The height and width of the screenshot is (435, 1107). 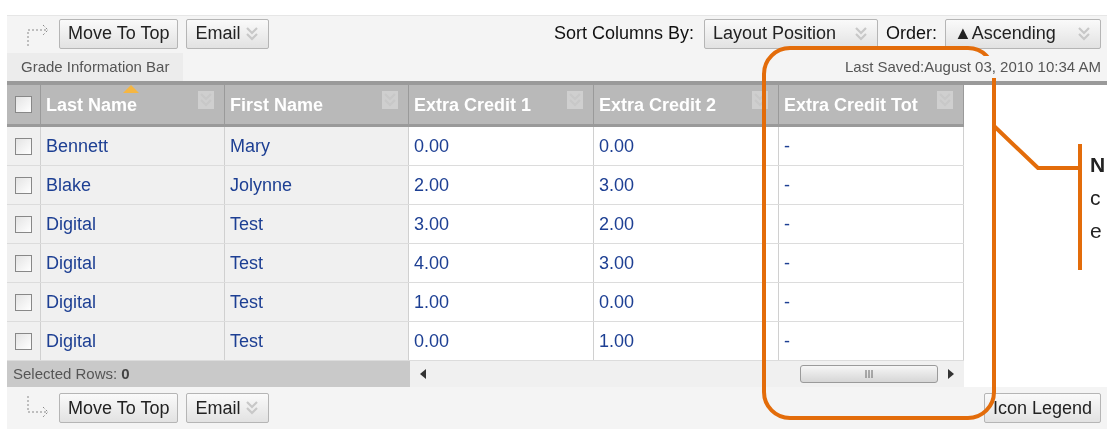 I want to click on scroll-thumb, so click(x=869, y=374).